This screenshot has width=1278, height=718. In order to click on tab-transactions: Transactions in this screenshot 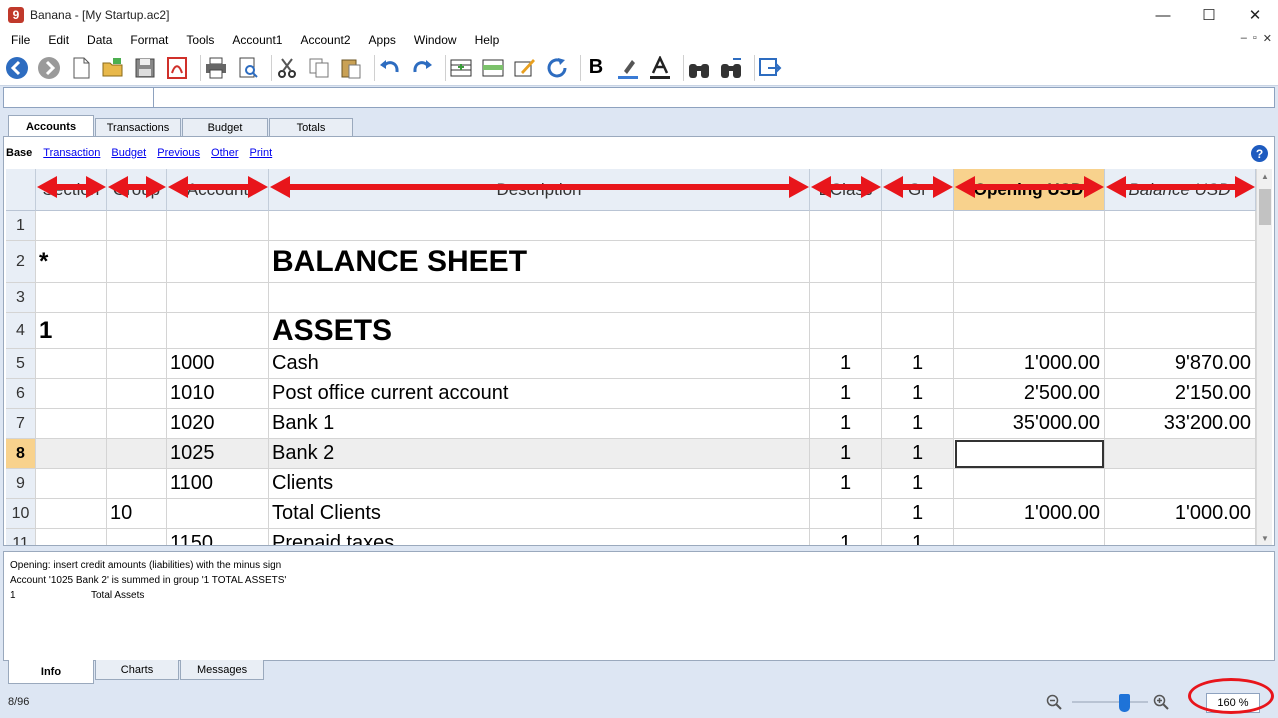, I will do `click(138, 127)`.